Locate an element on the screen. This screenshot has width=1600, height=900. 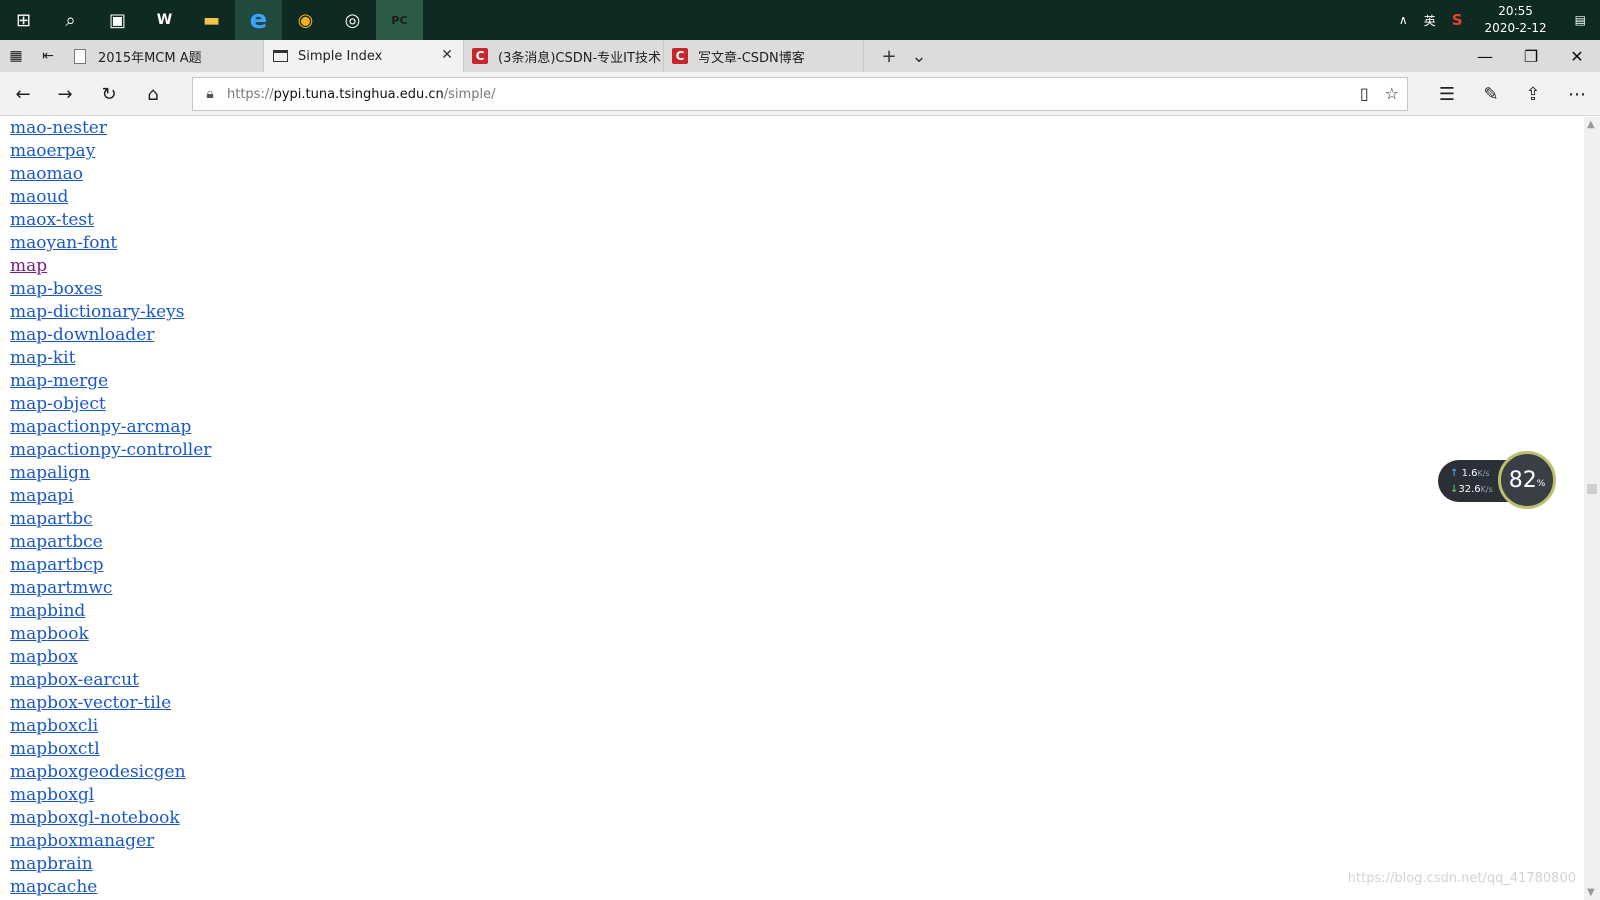
percent-sign: % is located at coordinates (1541, 484).